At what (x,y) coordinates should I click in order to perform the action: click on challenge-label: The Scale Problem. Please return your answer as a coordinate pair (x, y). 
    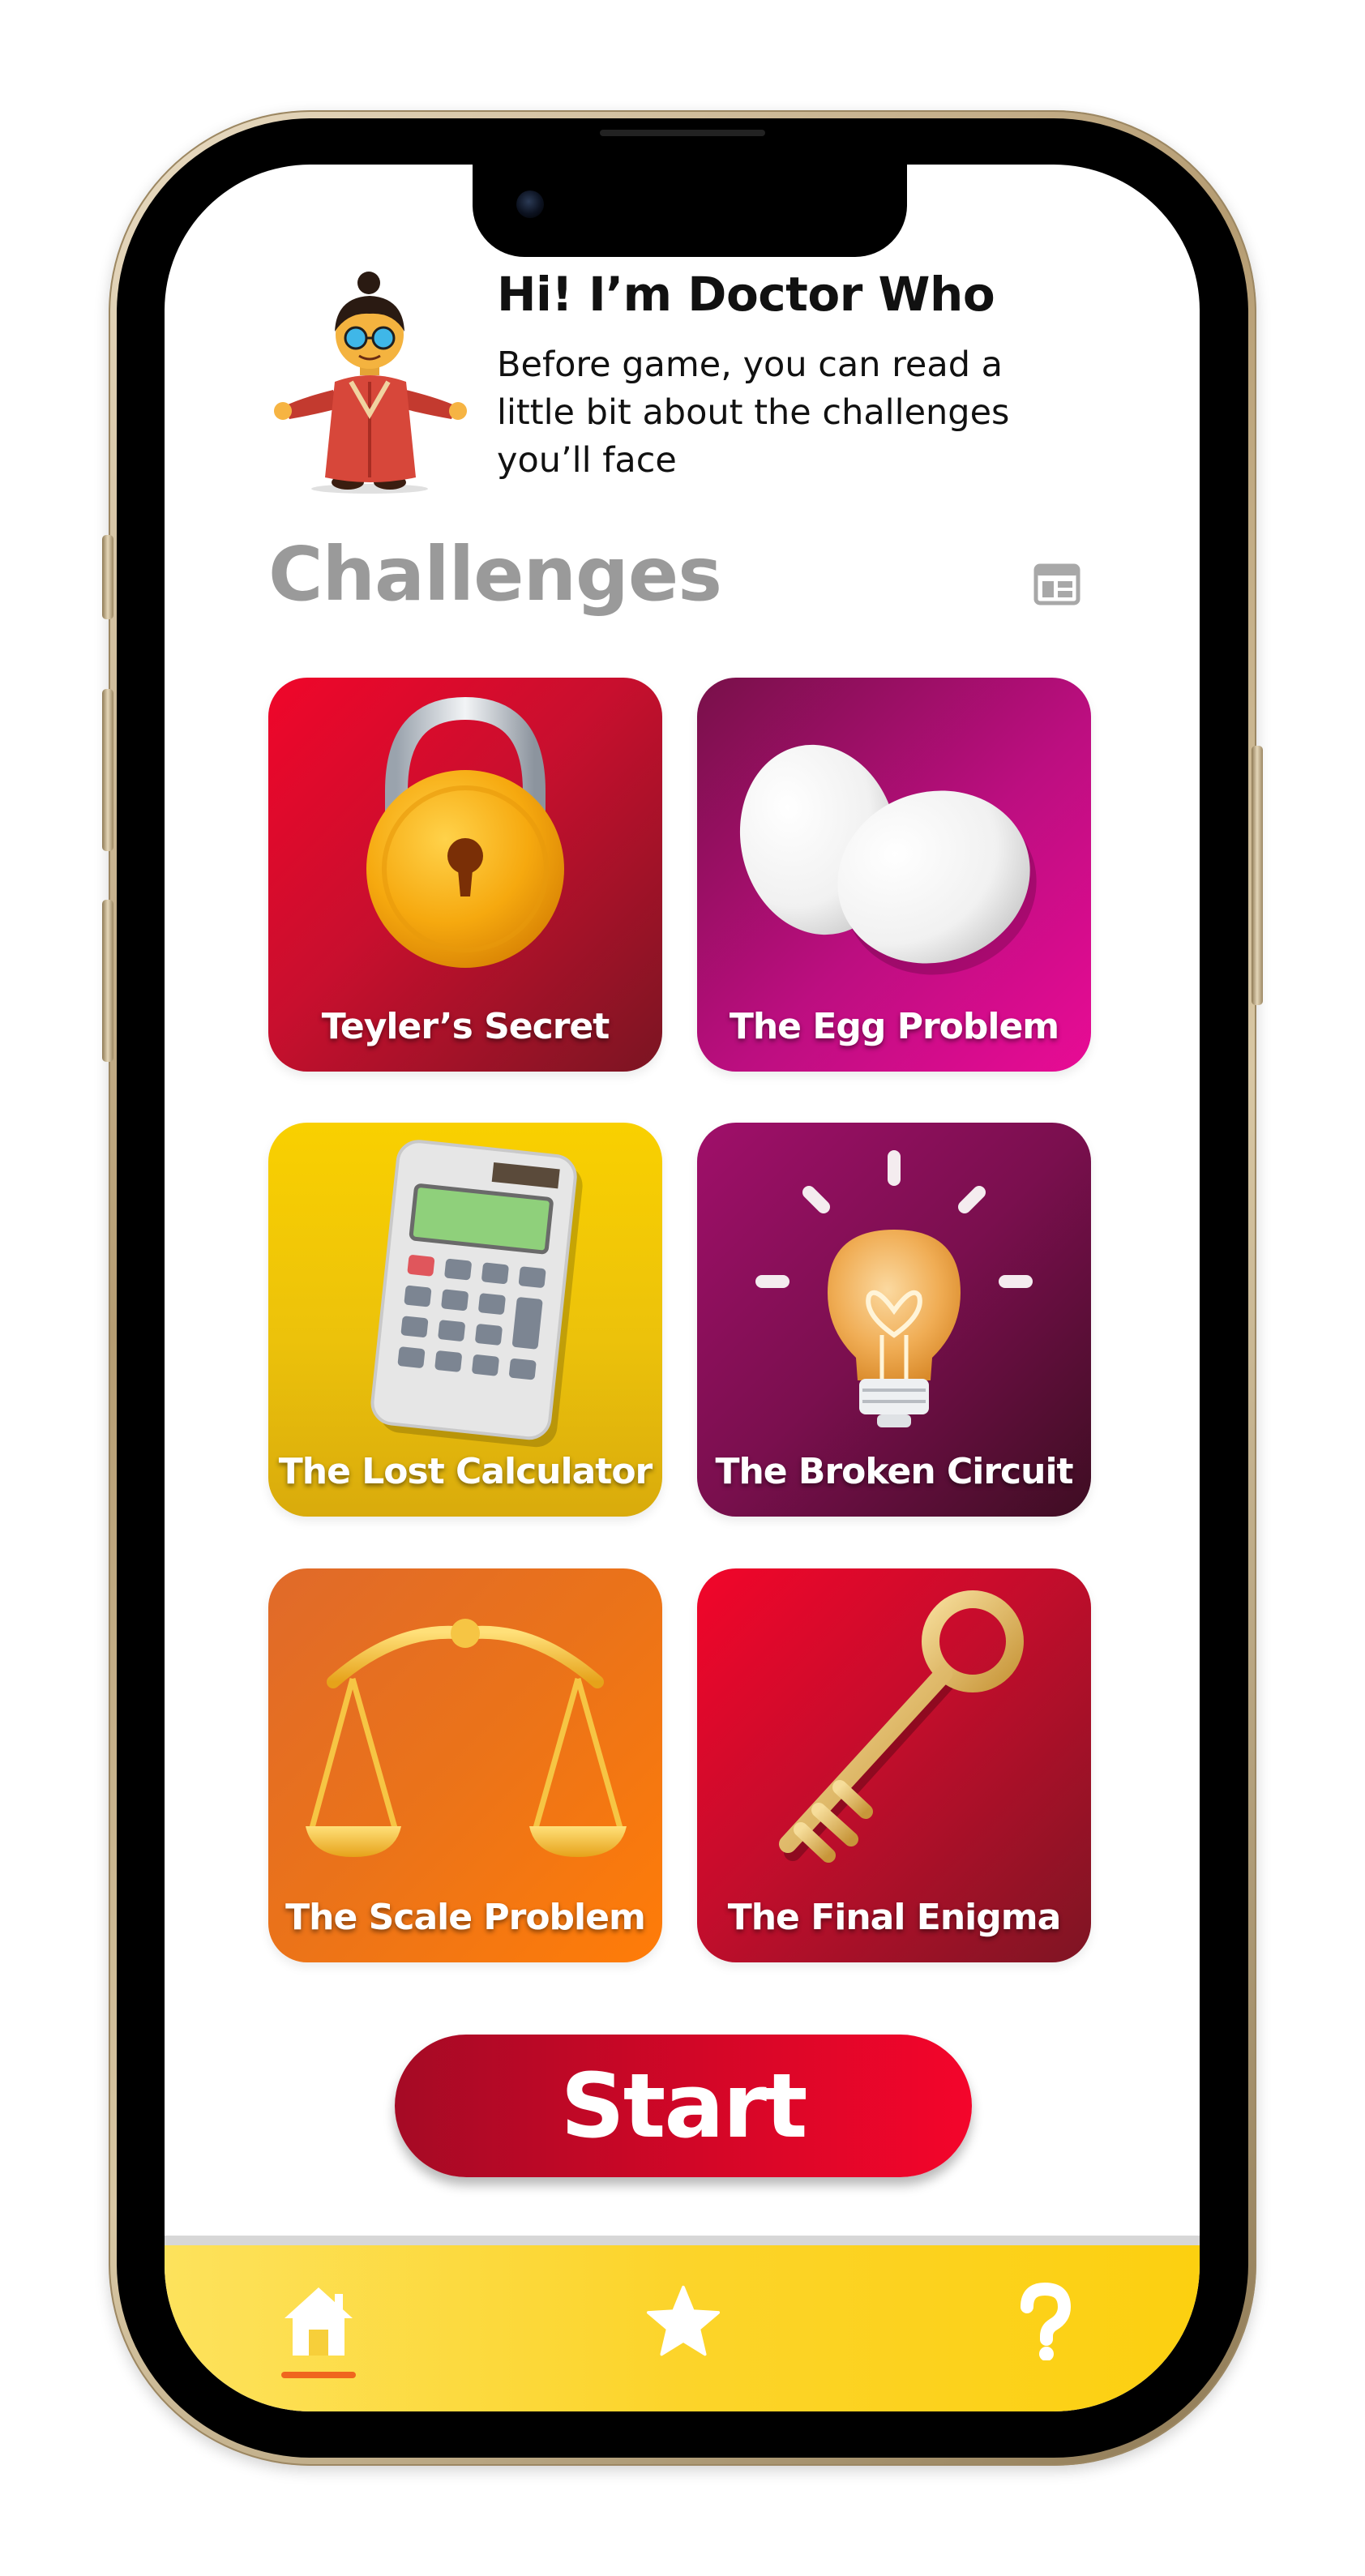
    Looking at the image, I should click on (465, 1917).